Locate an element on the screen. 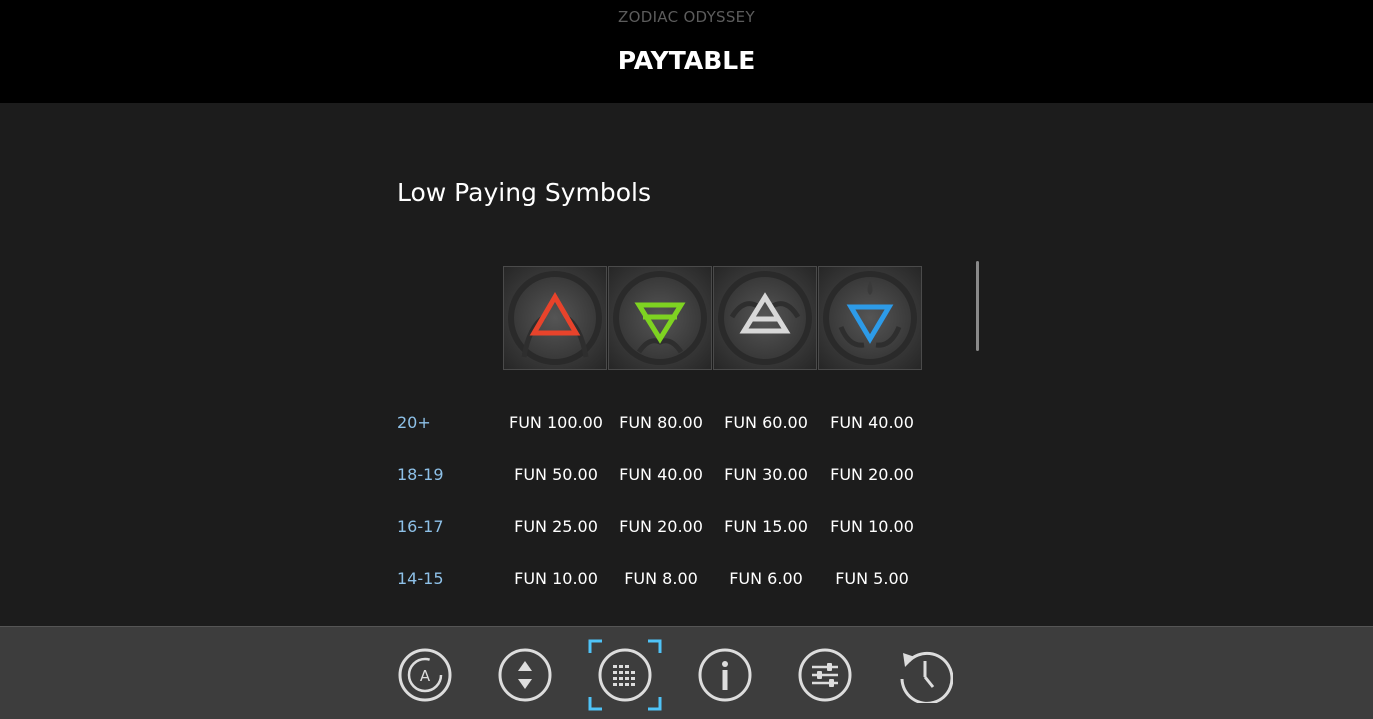  white-triangle-air-icon is located at coordinates (765, 318).